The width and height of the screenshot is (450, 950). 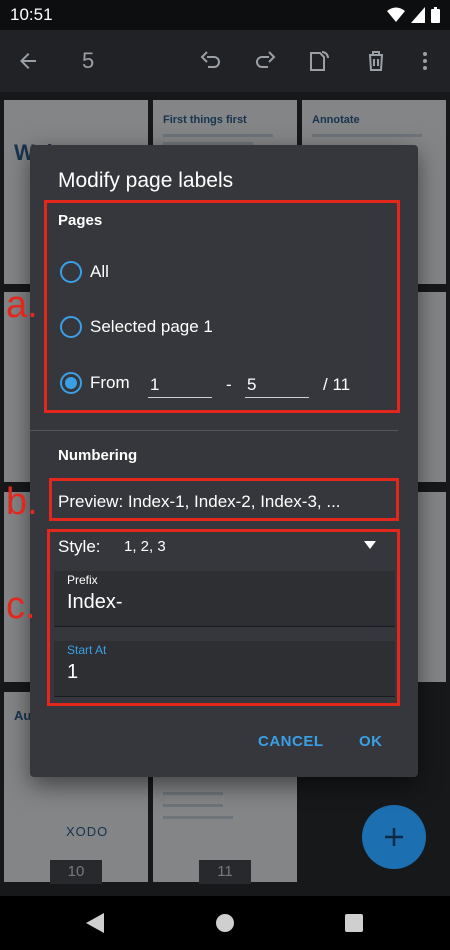 What do you see at coordinates (396, 14) in the screenshot?
I see `wifi-icon` at bounding box center [396, 14].